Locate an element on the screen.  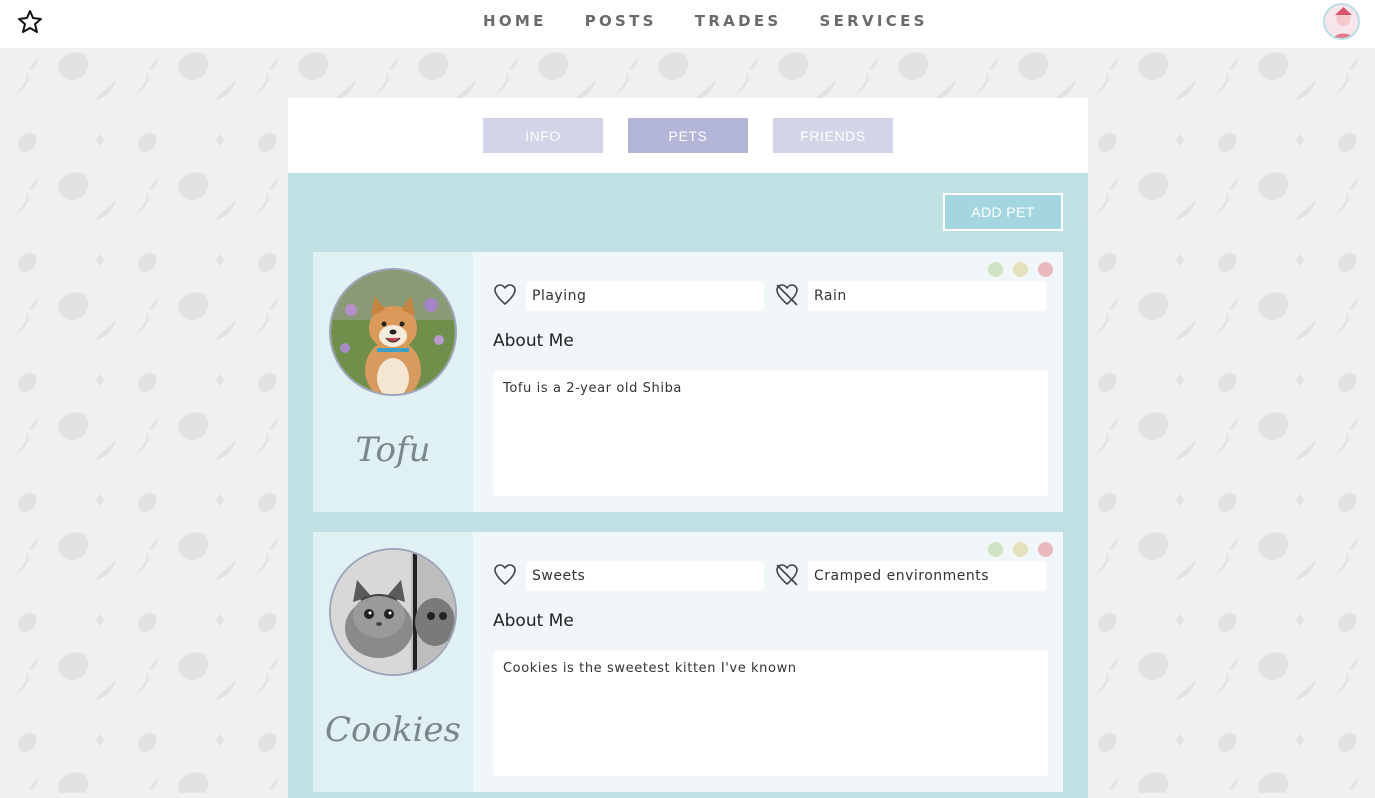
nav-services: SERVICES is located at coordinates (873, 21).